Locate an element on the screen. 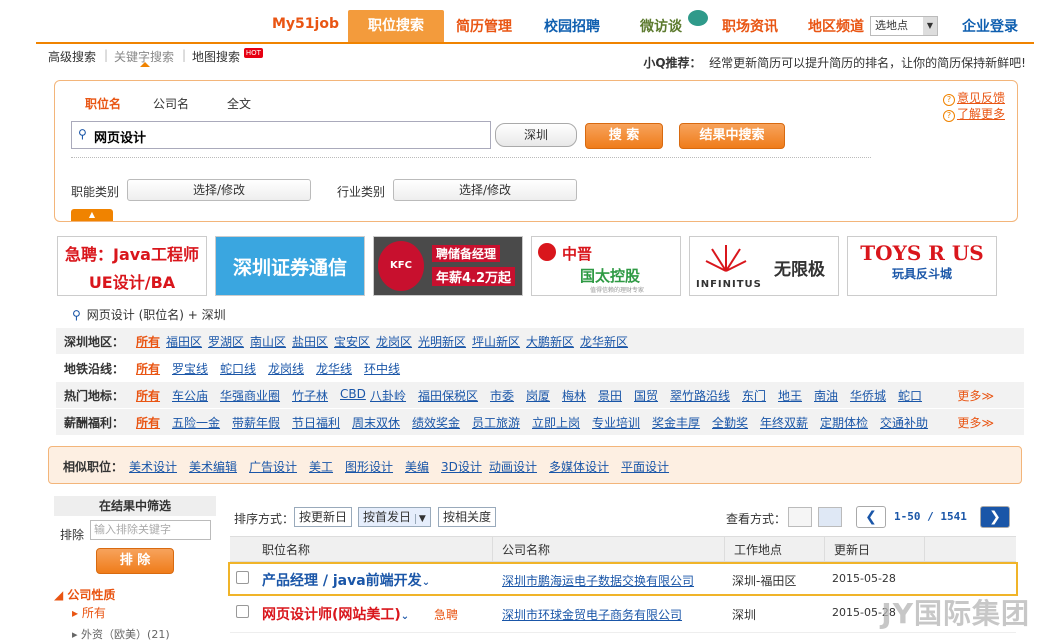 The width and height of the screenshot is (1044, 642). banner-ad-3: KFC 聘储备经理 年薪4.2万起 is located at coordinates (448, 266).